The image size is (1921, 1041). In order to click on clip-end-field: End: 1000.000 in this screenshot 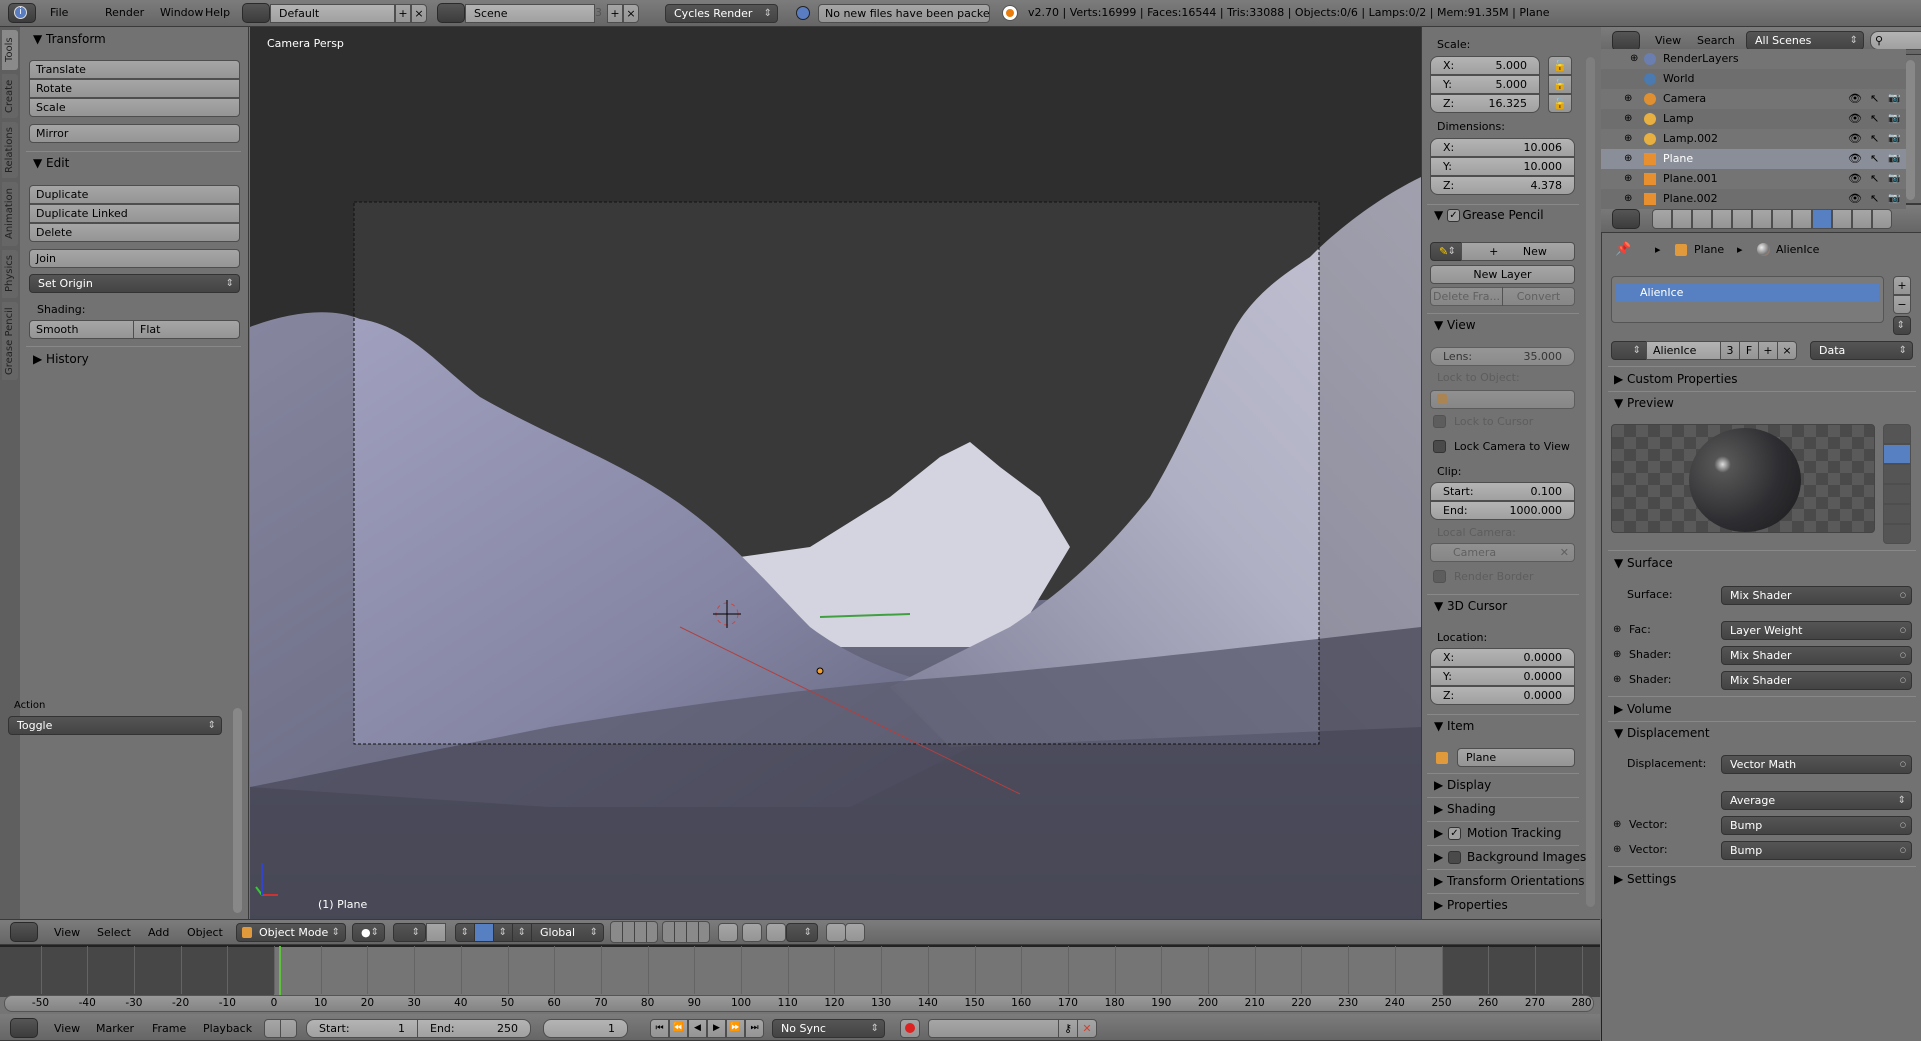, I will do `click(1502, 510)`.